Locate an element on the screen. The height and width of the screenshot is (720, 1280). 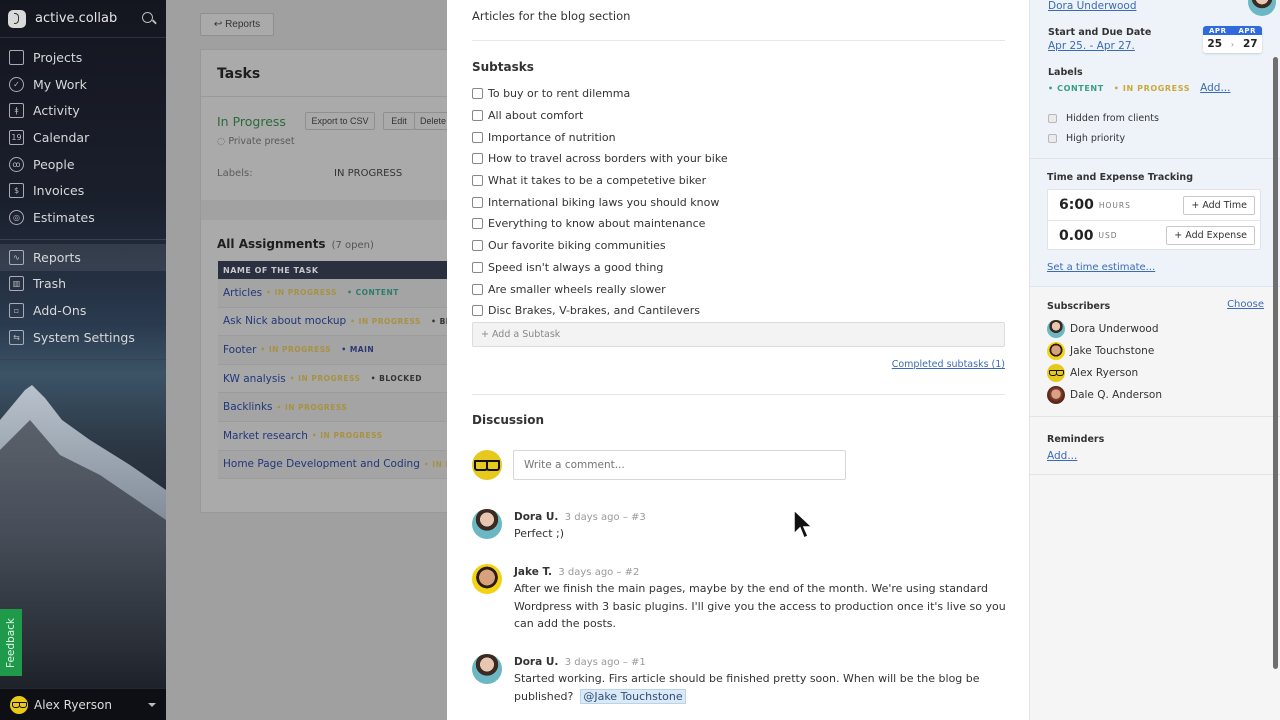
table-row: Backlinks • IN PROGRESS is located at coordinates (339, 407).